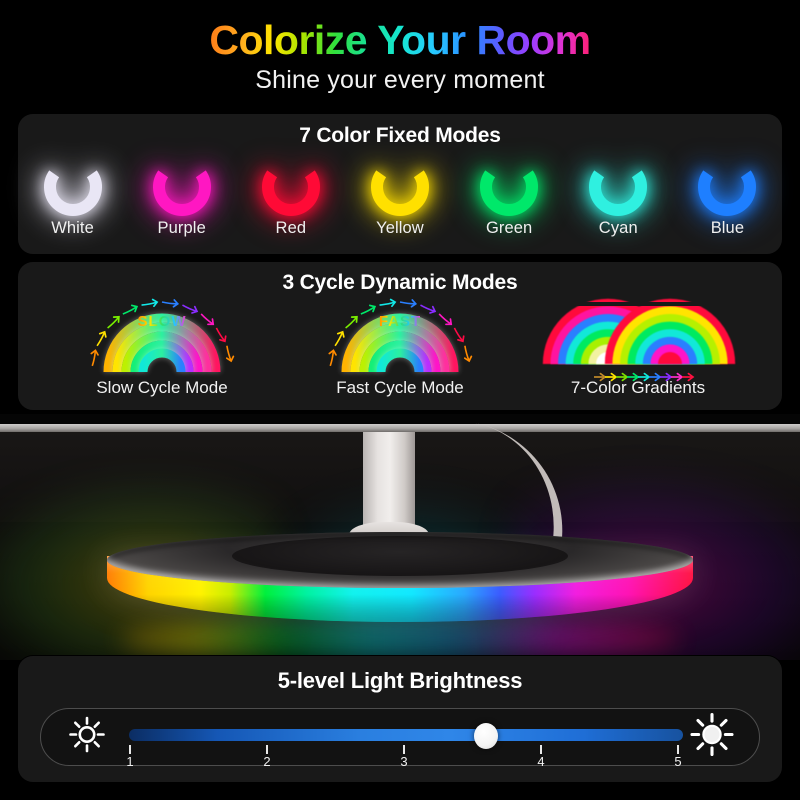 This screenshot has height=800, width=800. I want to click on brightness-tick-2: 2, so click(267, 757).